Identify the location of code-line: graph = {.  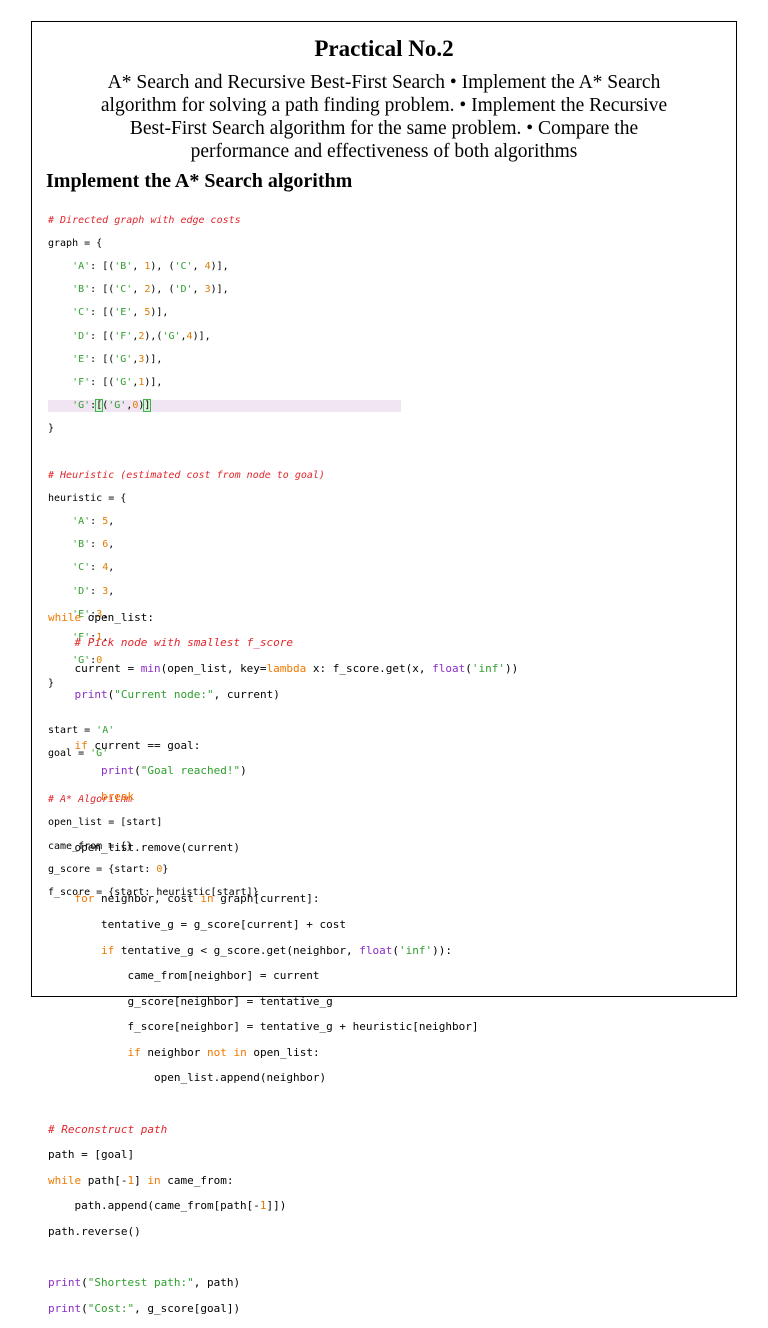
(75, 243).